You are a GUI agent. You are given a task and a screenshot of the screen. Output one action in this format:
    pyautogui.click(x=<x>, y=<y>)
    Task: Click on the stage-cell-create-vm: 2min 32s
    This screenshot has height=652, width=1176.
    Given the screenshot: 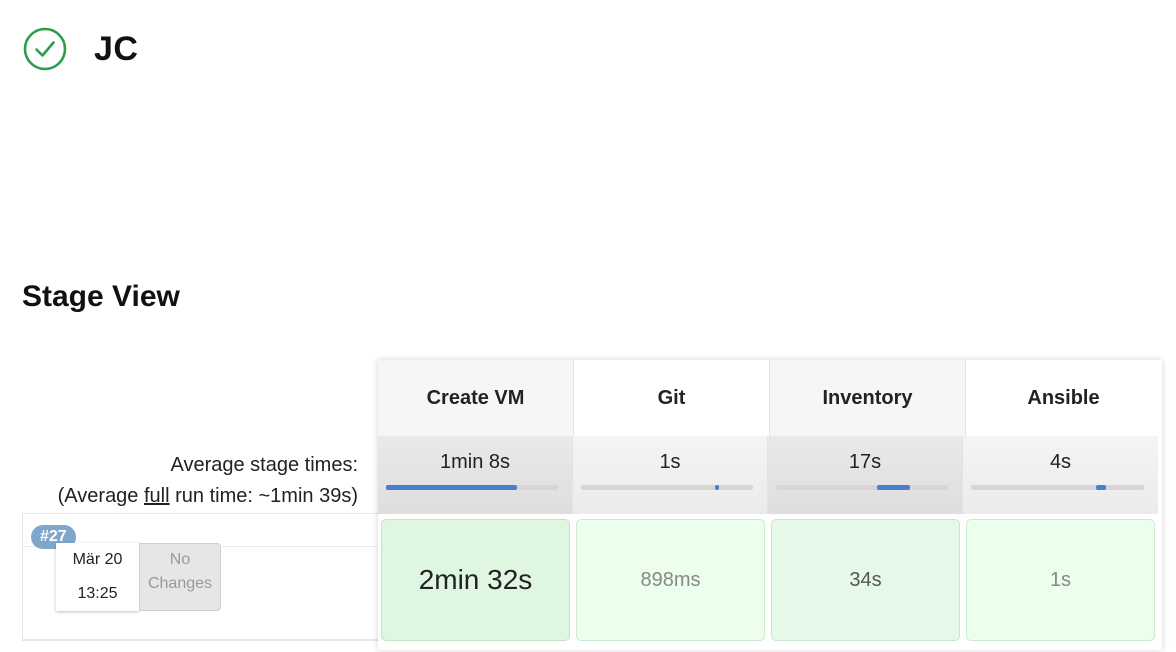 What is the action you would take?
    pyautogui.click(x=475, y=580)
    